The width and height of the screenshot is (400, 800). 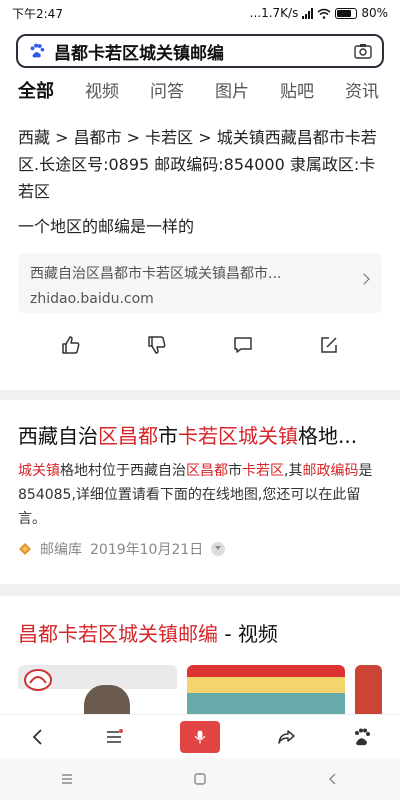 What do you see at coordinates (106, 226) in the screenshot?
I see `result-text-secondary: 一个地区的邮编是一样的` at bounding box center [106, 226].